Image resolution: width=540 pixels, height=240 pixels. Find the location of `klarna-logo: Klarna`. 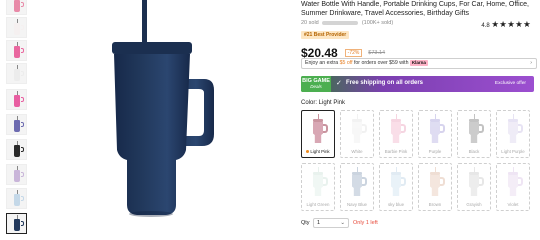

klarna-logo: Klarna is located at coordinates (418, 62).